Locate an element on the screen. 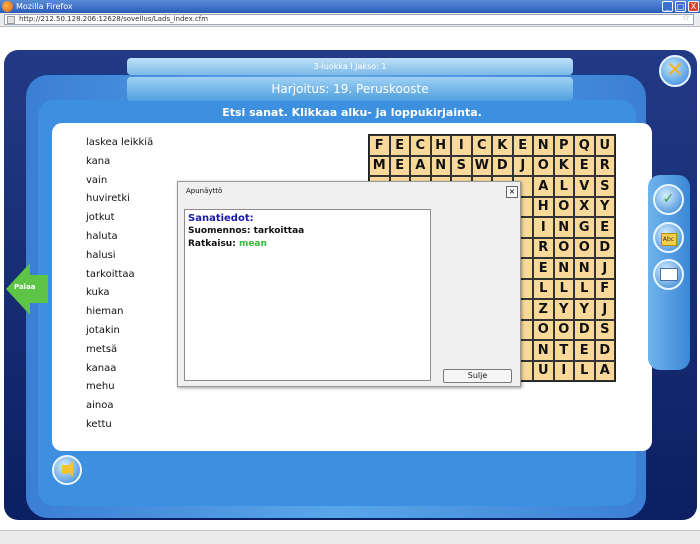 Image resolution: width=700 pixels, height=544 pixels. minimize-button: _ is located at coordinates (667, 6).